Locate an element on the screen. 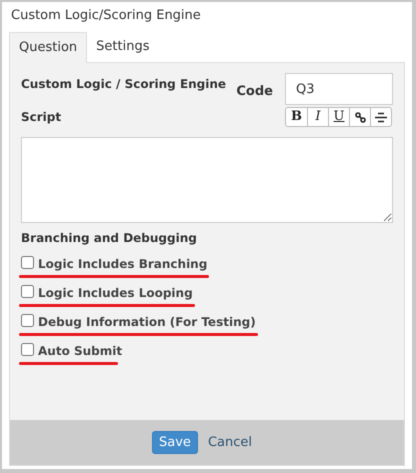 This screenshot has width=416, height=473. code-field: Q3 is located at coordinates (339, 89).